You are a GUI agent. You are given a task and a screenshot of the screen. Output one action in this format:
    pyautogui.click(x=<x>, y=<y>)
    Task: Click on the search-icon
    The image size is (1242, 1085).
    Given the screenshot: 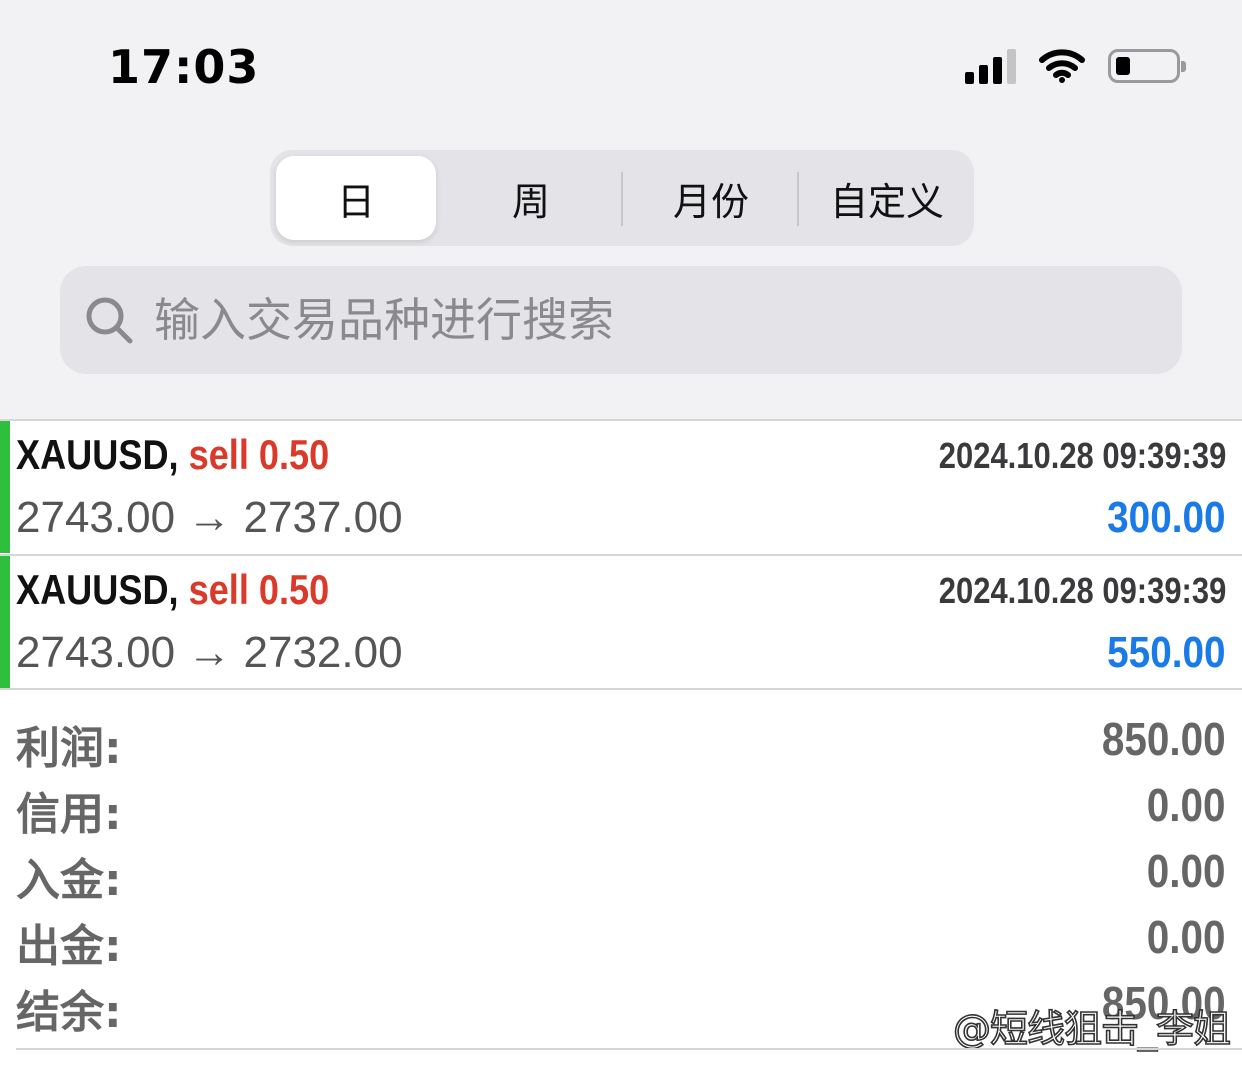 What is the action you would take?
    pyautogui.click(x=109, y=320)
    